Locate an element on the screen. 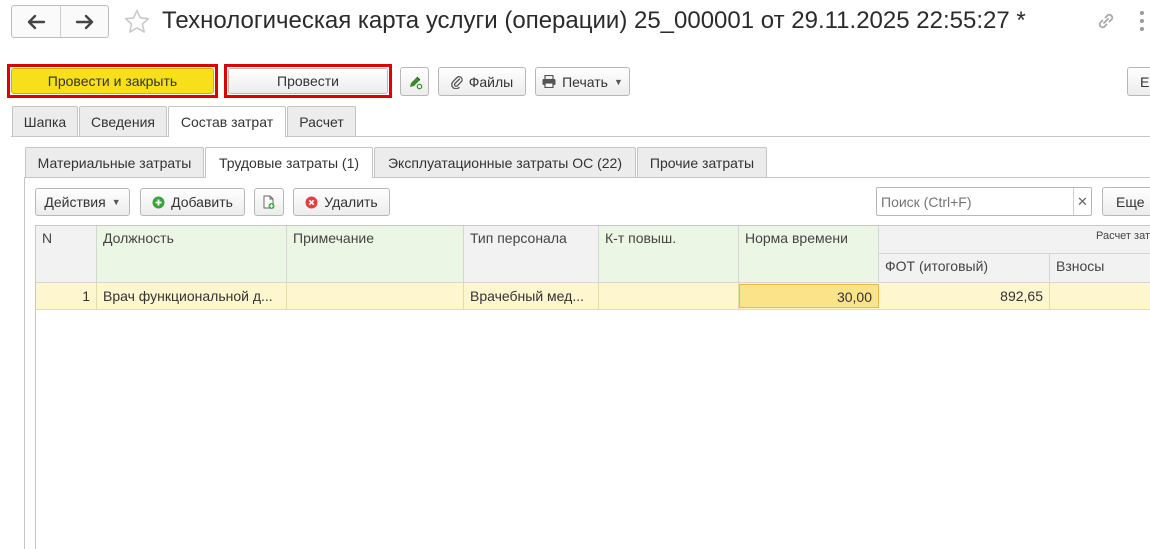 Image resolution: width=1150 pixels, height=549 pixels. post-and-close-button: Провести и закрыть is located at coordinates (112, 81).